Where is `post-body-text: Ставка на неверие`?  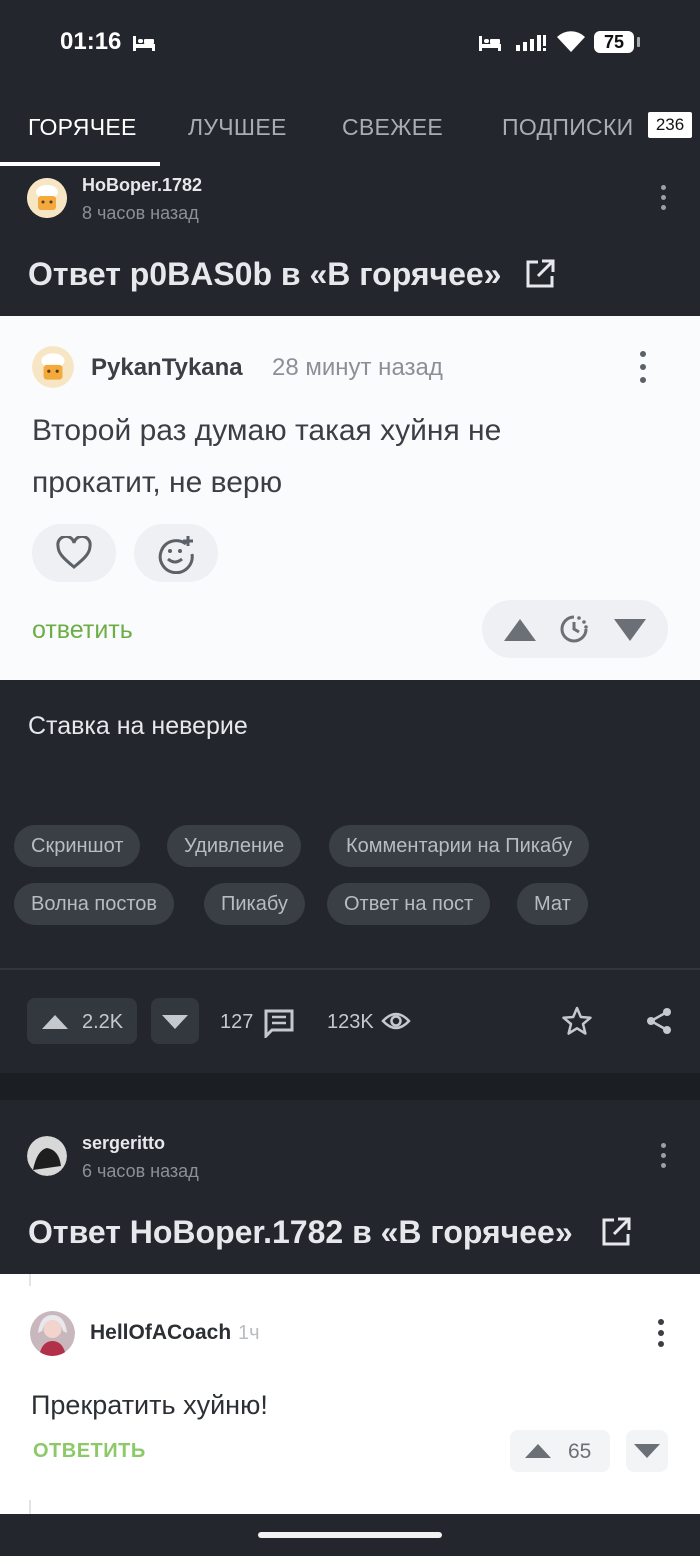
post-body-text: Ставка на неверие is located at coordinates (138, 726).